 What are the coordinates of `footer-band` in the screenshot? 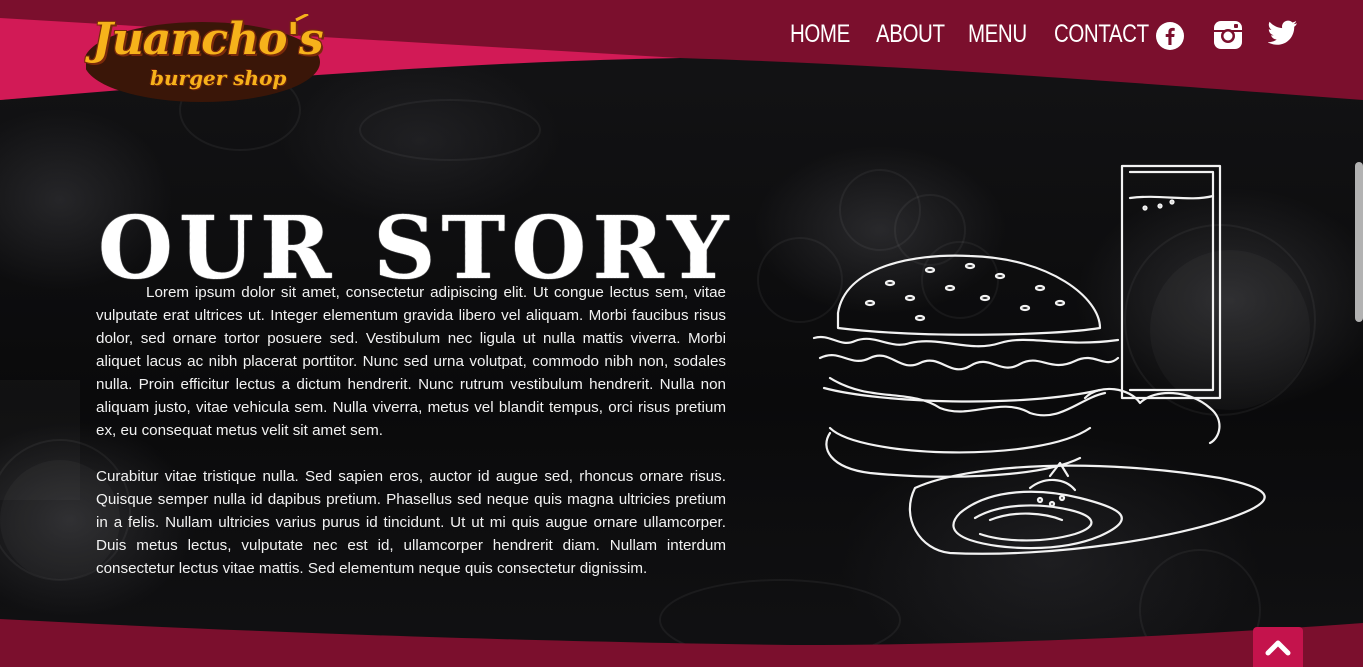 It's located at (681, 643).